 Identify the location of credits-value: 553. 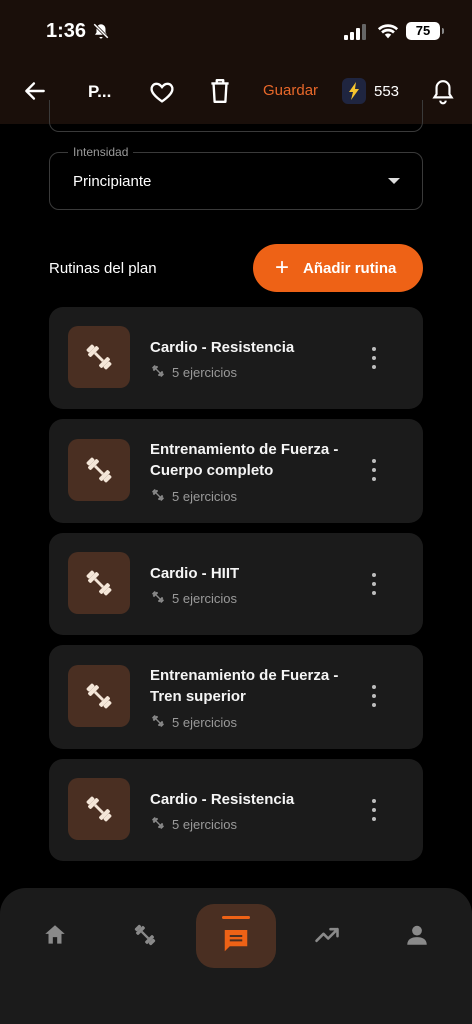
(387, 91).